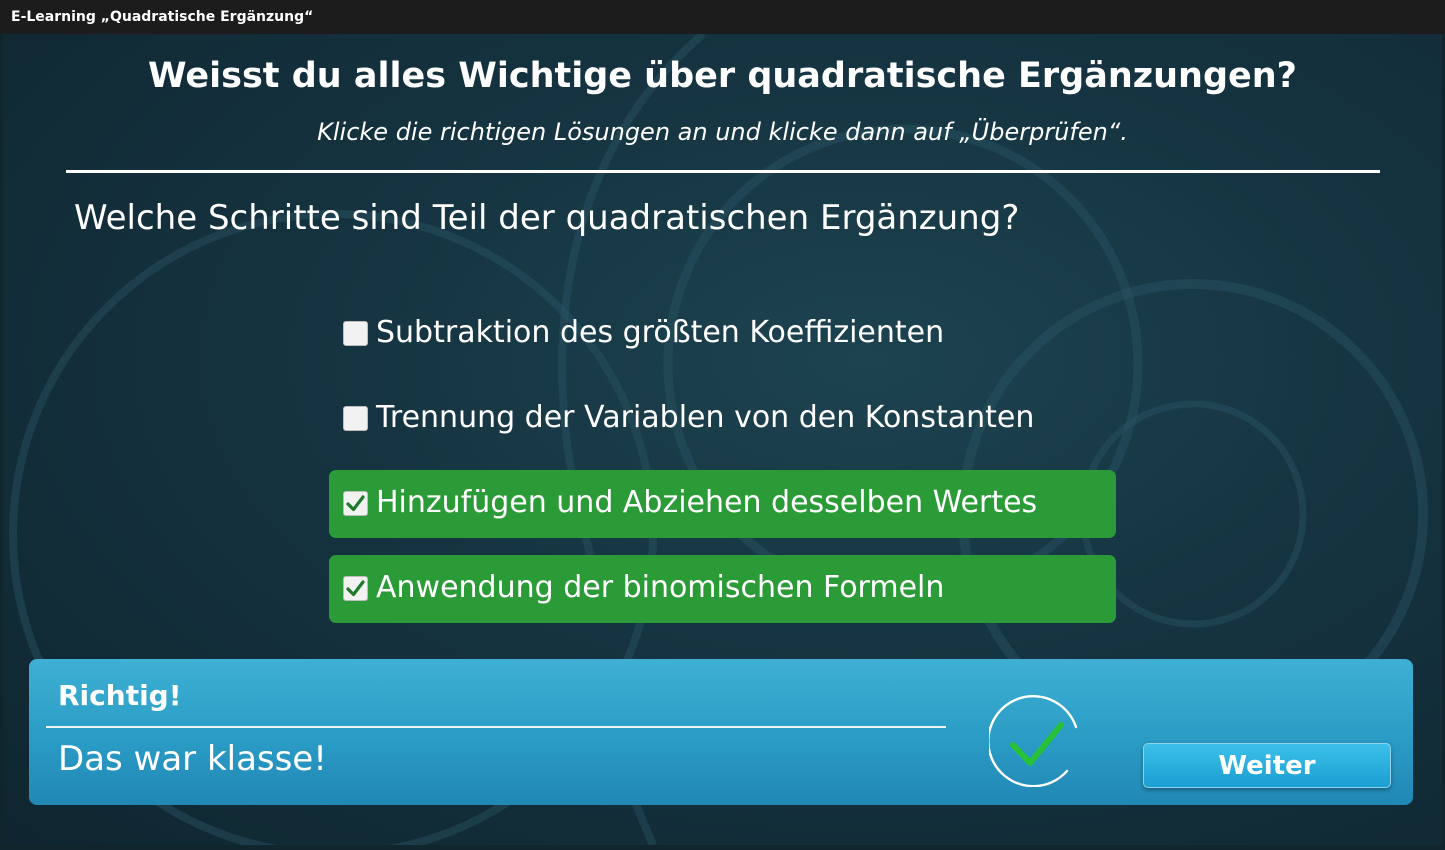 The width and height of the screenshot is (1445, 850). I want to click on answer-option-1: Subtraktion des größten Koeffizienten, so click(722, 334).